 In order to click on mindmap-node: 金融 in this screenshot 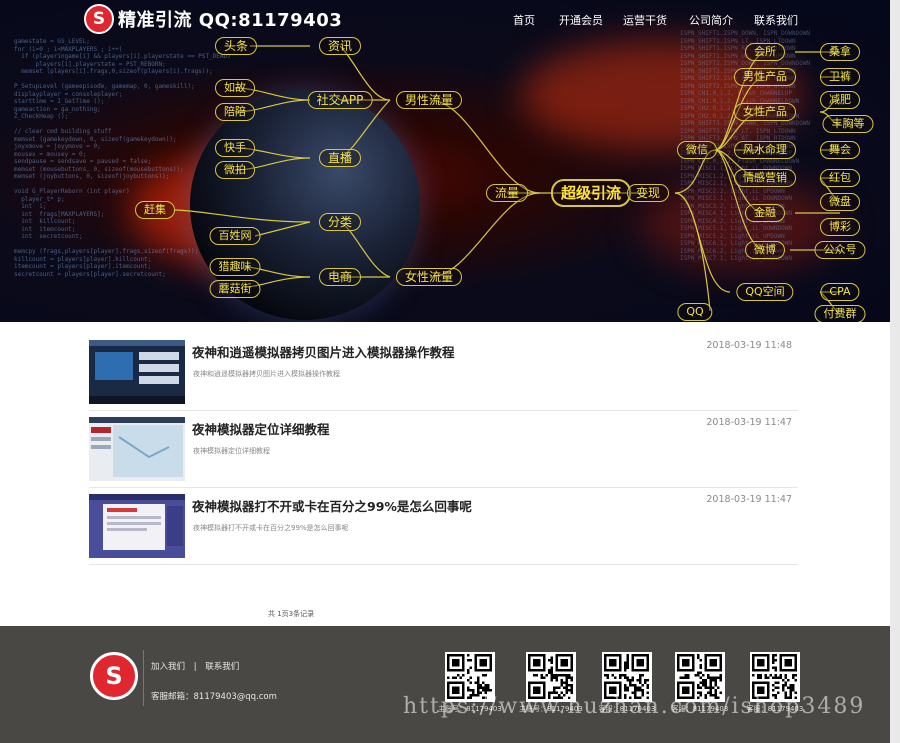, I will do `click(765, 213)`.